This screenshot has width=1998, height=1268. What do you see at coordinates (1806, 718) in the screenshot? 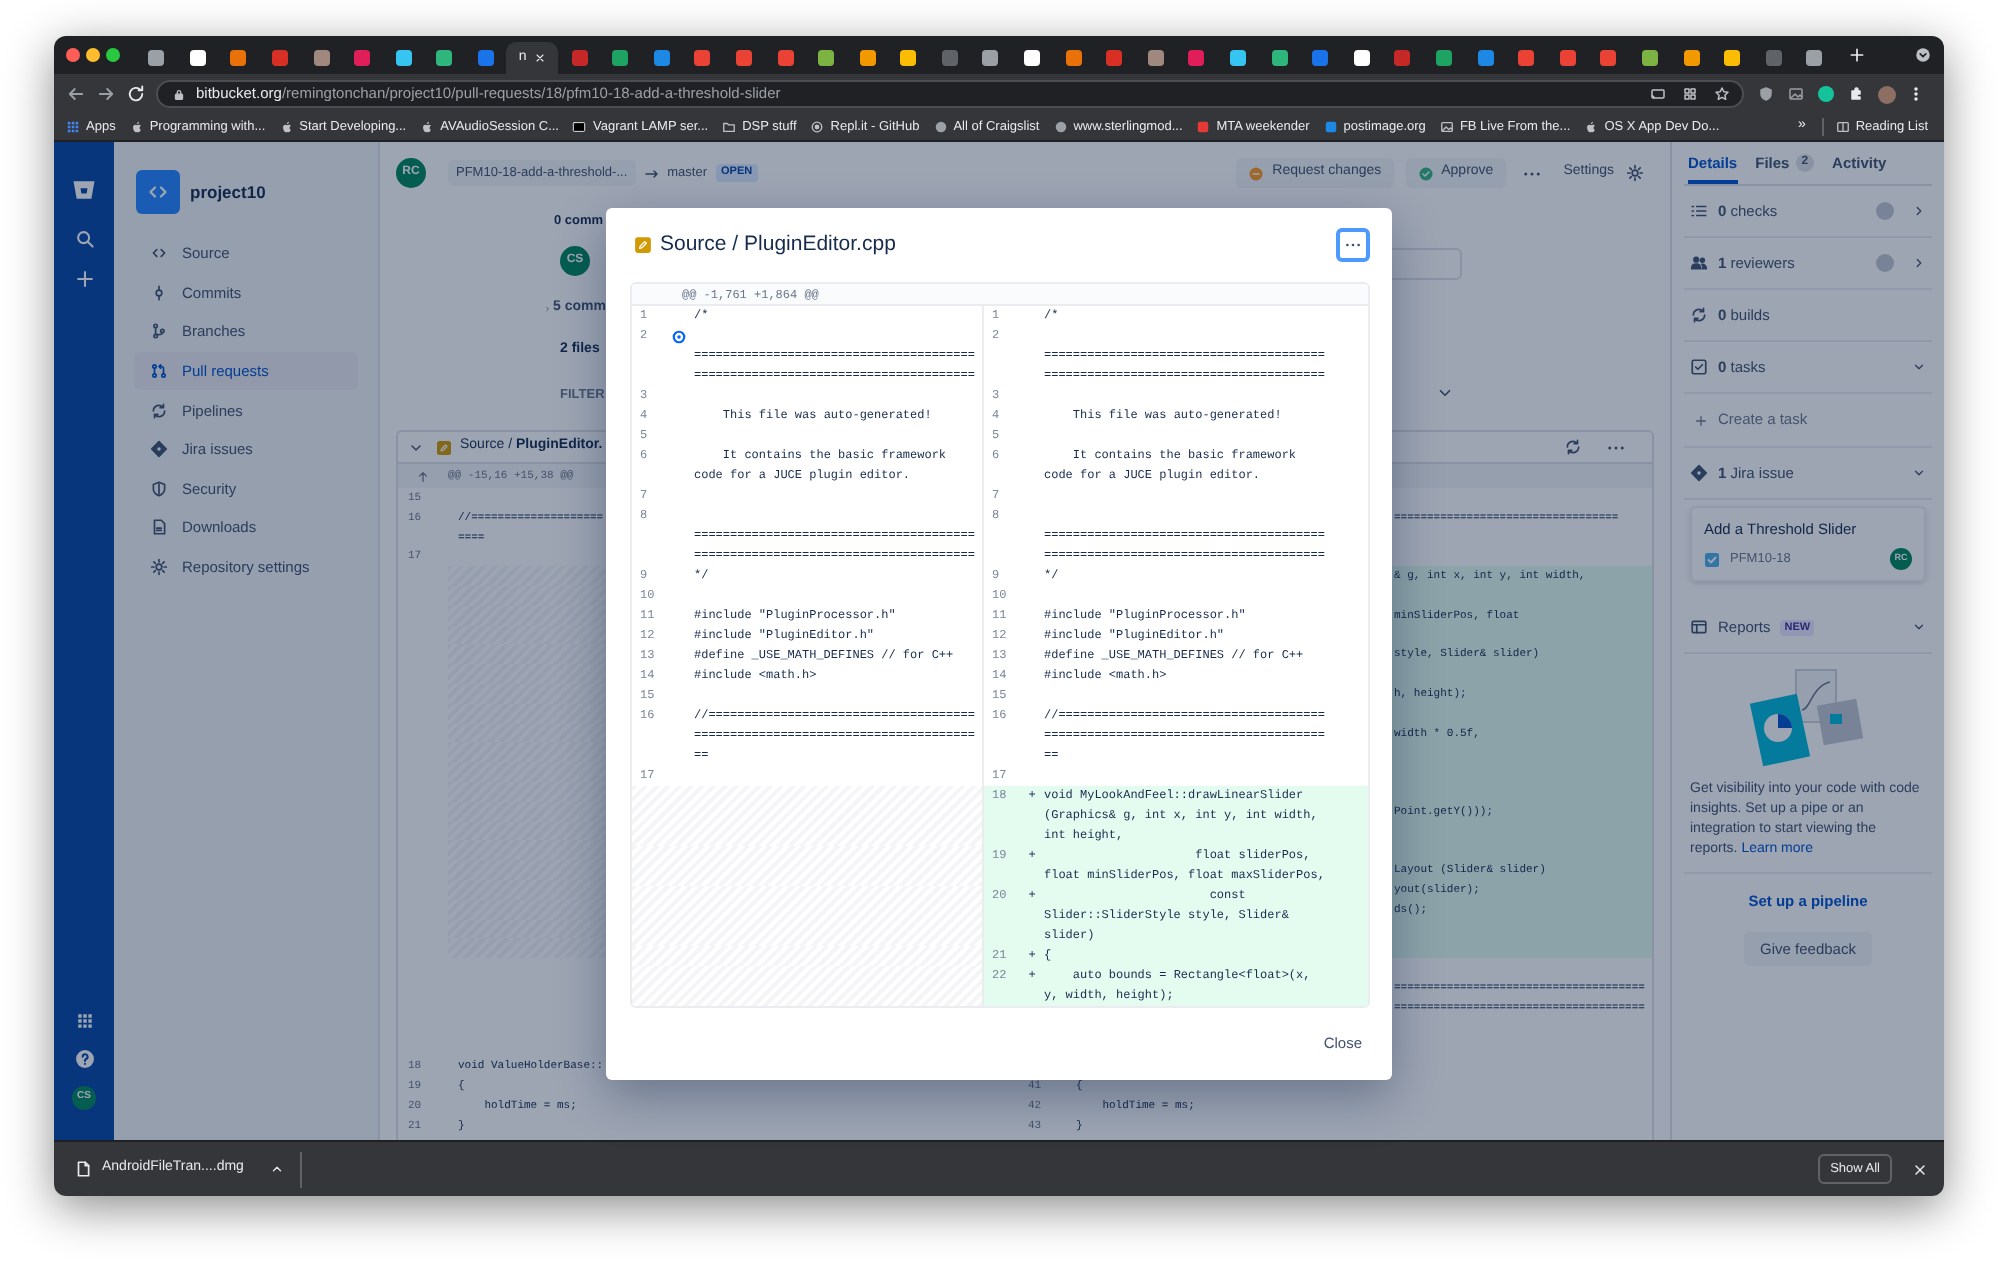
I see `code-insights-drawing` at bounding box center [1806, 718].